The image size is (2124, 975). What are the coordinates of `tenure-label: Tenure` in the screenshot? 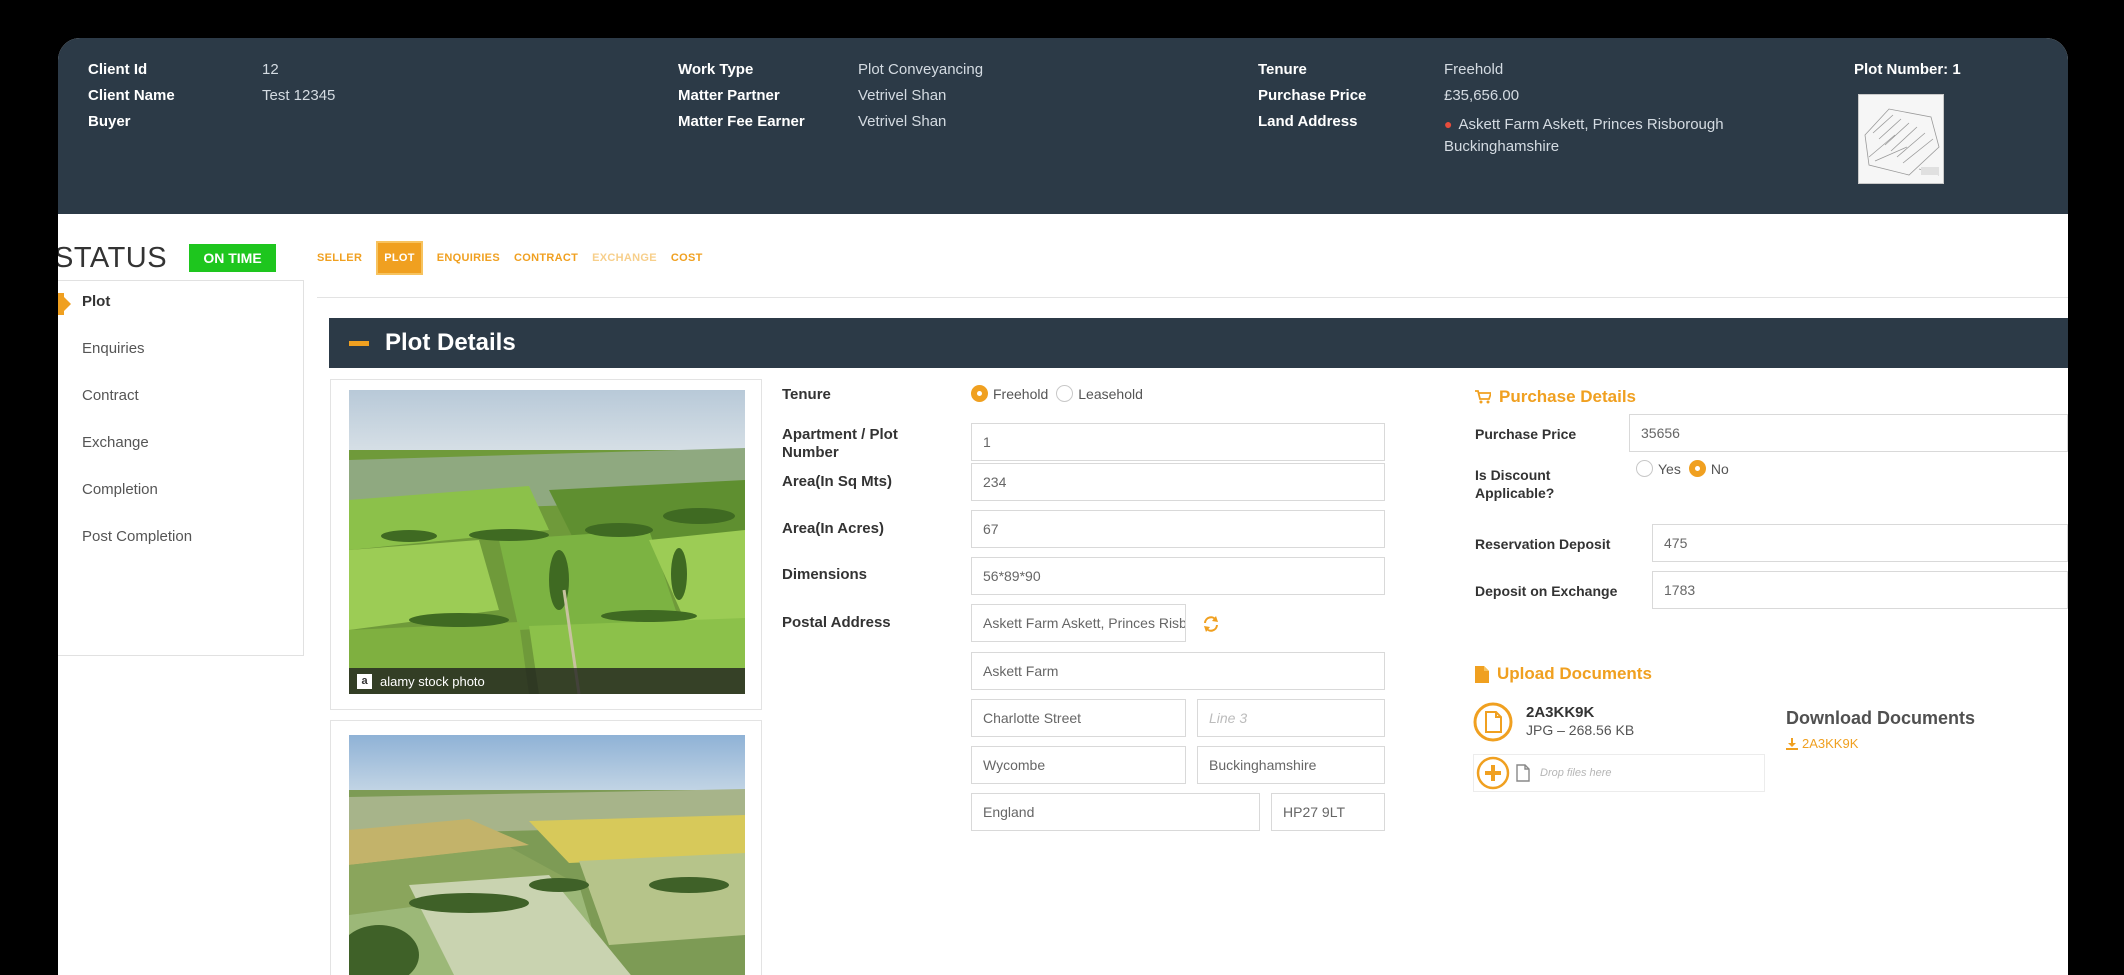 It's located at (1282, 69).